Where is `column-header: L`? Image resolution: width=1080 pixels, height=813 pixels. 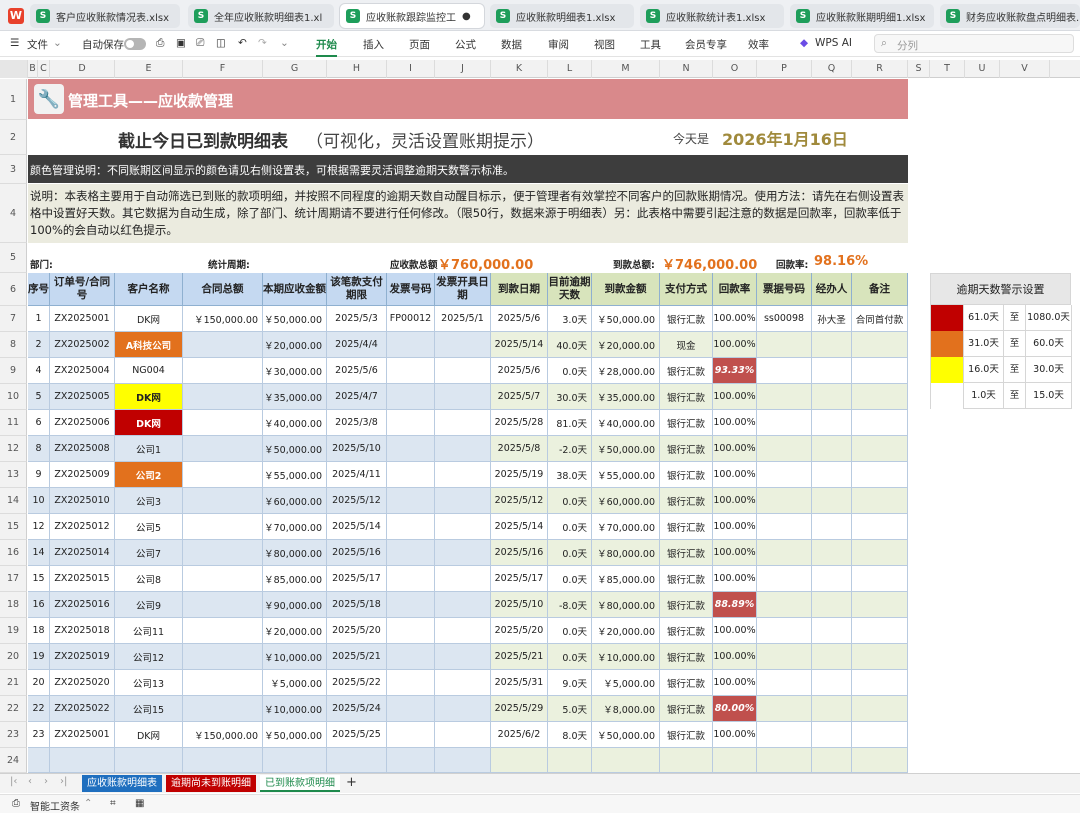
column-header: L is located at coordinates (570, 69).